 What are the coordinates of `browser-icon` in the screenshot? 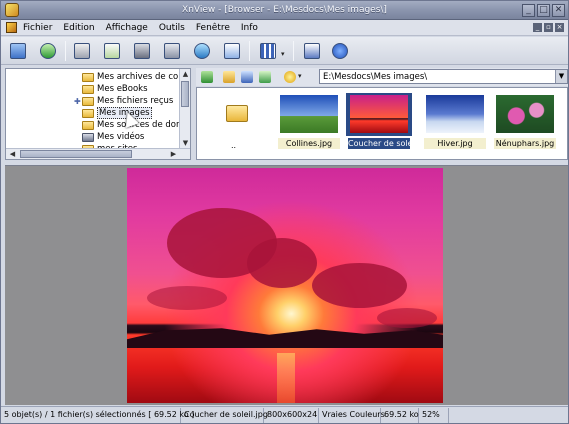 It's located at (18, 51).